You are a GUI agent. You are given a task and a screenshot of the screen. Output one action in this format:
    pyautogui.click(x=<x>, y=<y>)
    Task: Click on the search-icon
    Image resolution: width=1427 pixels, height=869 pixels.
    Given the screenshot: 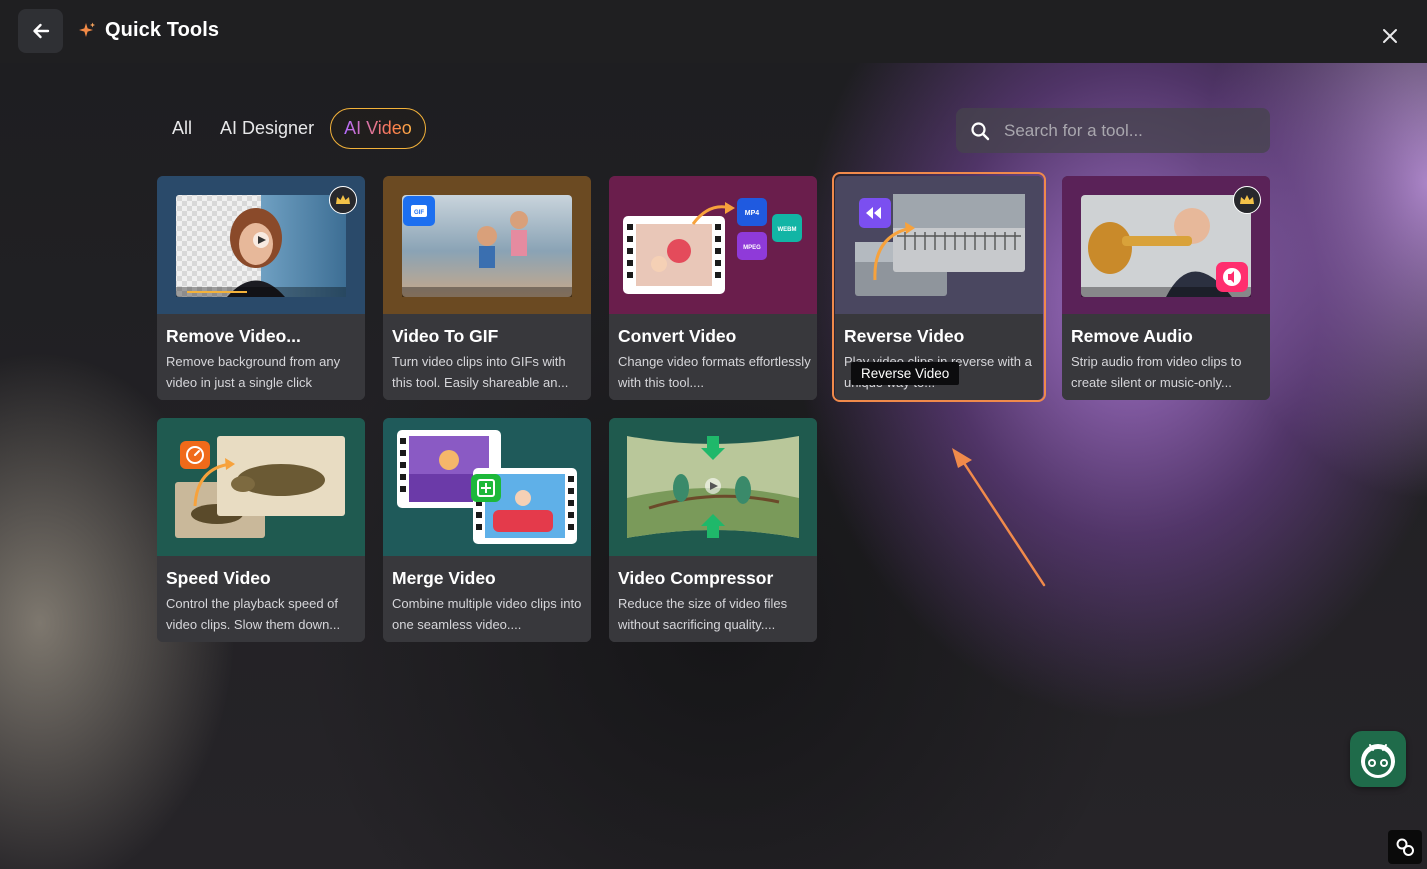 What is the action you would take?
    pyautogui.click(x=980, y=130)
    